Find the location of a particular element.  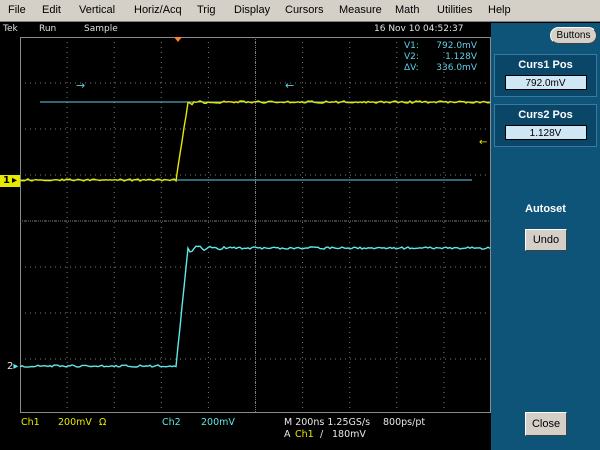

trigger-slope: / is located at coordinates (322, 434).